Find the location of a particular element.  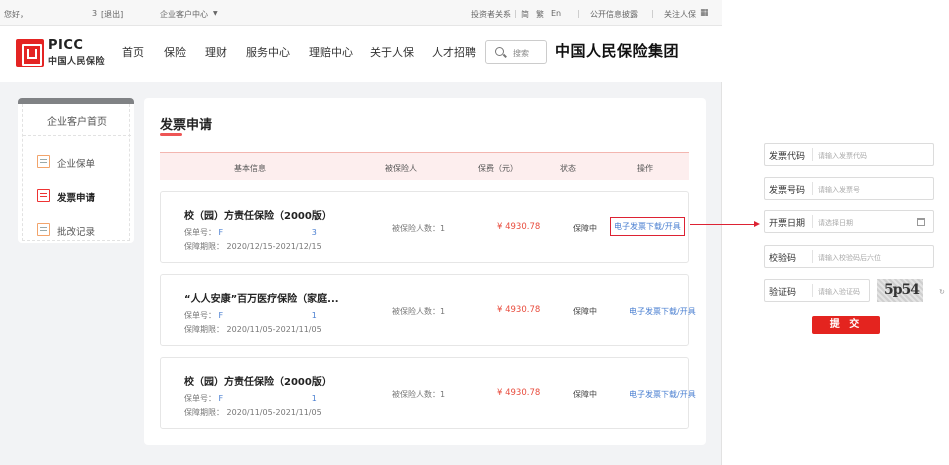

check-code-field: 校验码 请输入校验码后六位 is located at coordinates (849, 256).